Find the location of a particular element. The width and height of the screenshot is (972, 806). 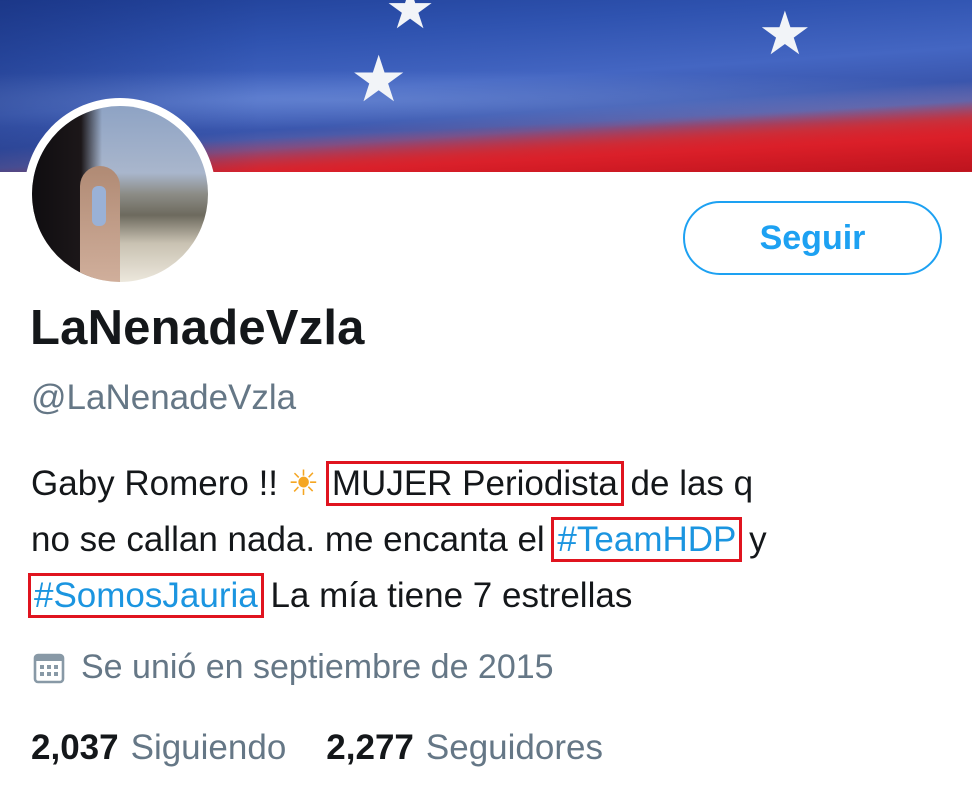

followers-label: Seguidores is located at coordinates (514, 747).